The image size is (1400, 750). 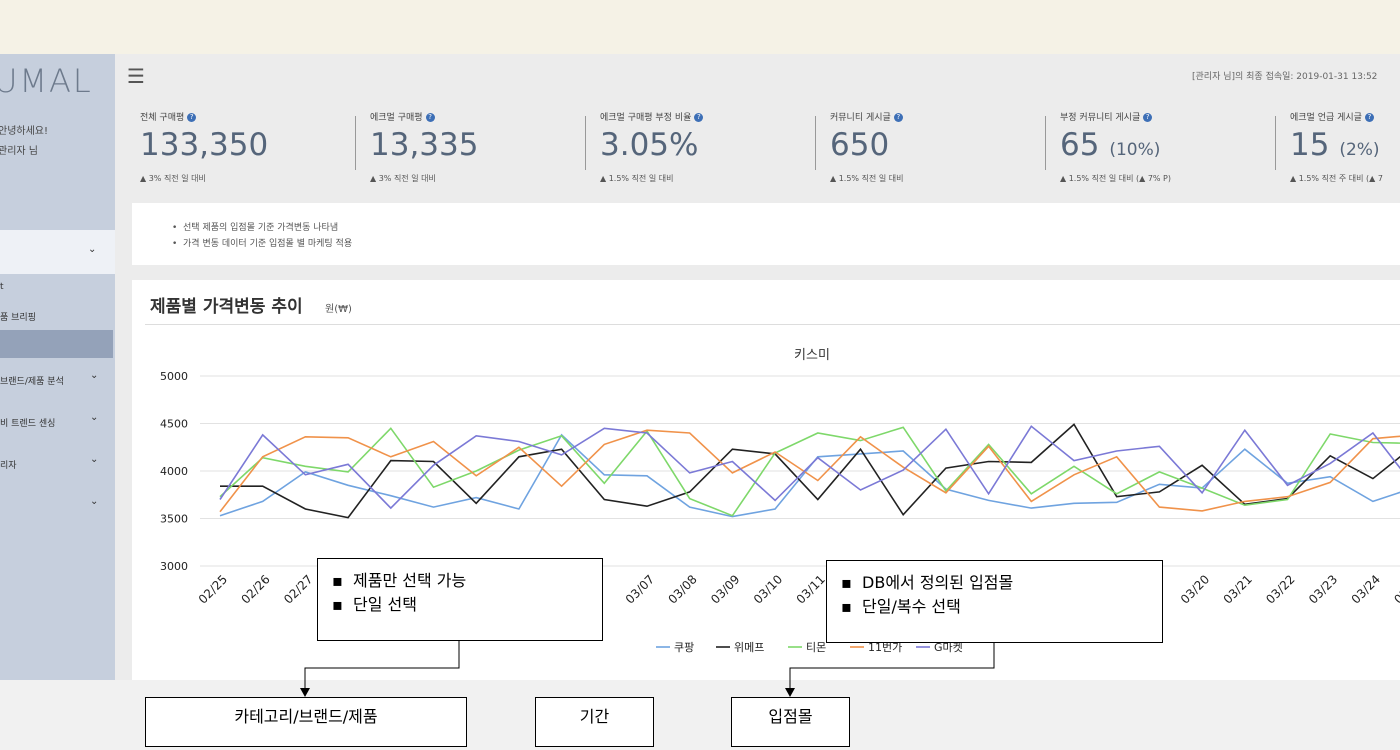 What do you see at coordinates (1326, 118) in the screenshot?
I see `stat-label: 에크멀 언급 게시글` at bounding box center [1326, 118].